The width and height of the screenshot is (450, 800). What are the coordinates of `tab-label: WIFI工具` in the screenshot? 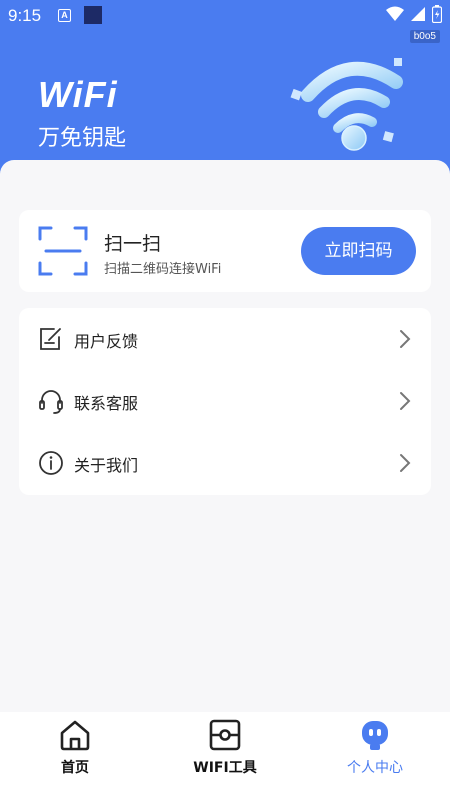 It's located at (225, 768).